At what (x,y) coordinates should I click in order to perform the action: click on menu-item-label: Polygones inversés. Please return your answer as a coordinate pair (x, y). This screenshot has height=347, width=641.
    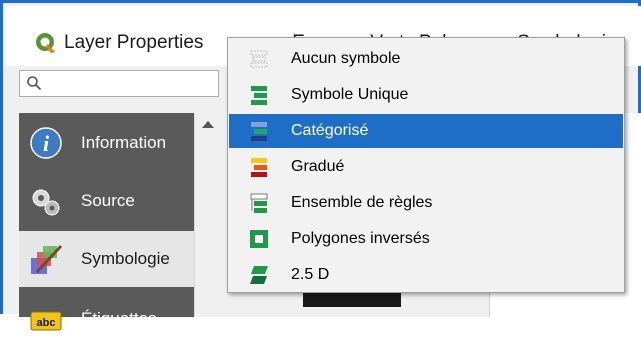
    Looking at the image, I should click on (360, 238).